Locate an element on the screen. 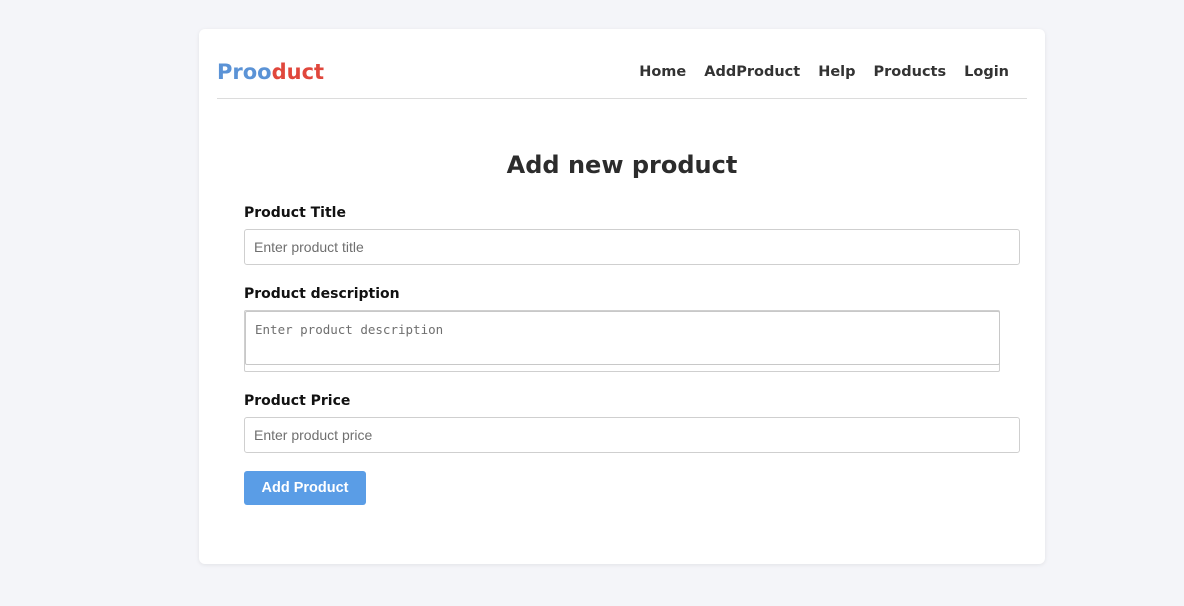 The image size is (1184, 606). brand-logo-part-1: Proo is located at coordinates (244, 72).